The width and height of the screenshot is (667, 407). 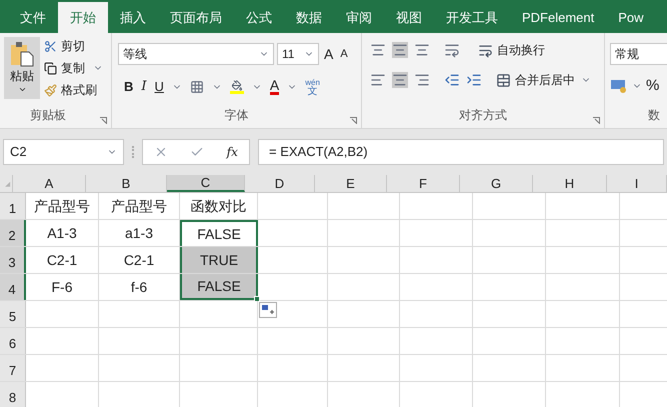 What do you see at coordinates (13, 394) in the screenshot?
I see `row-header: 8` at bounding box center [13, 394].